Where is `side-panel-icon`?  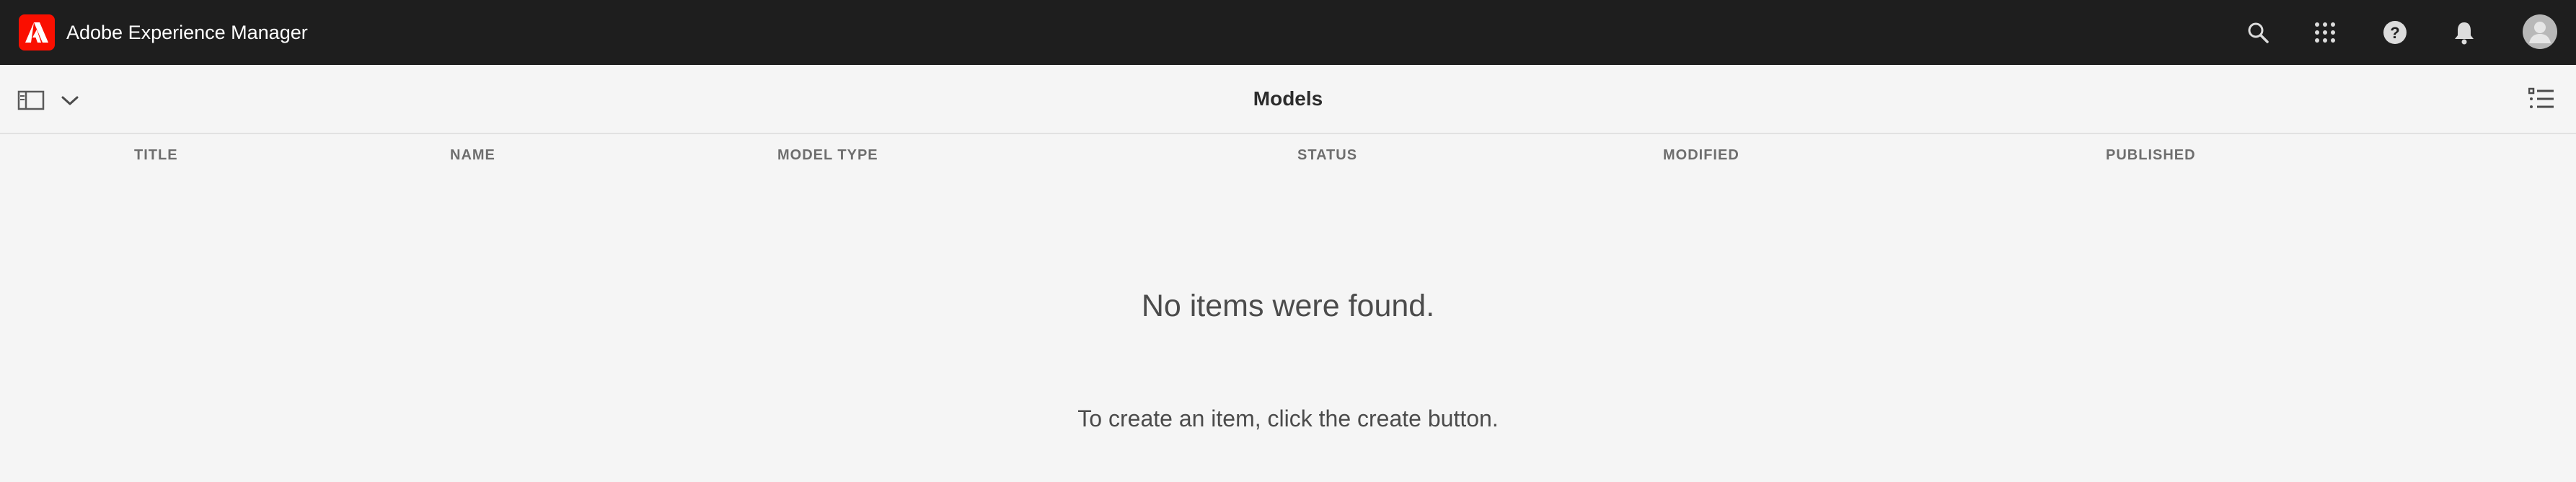 side-panel-icon is located at coordinates (31, 100).